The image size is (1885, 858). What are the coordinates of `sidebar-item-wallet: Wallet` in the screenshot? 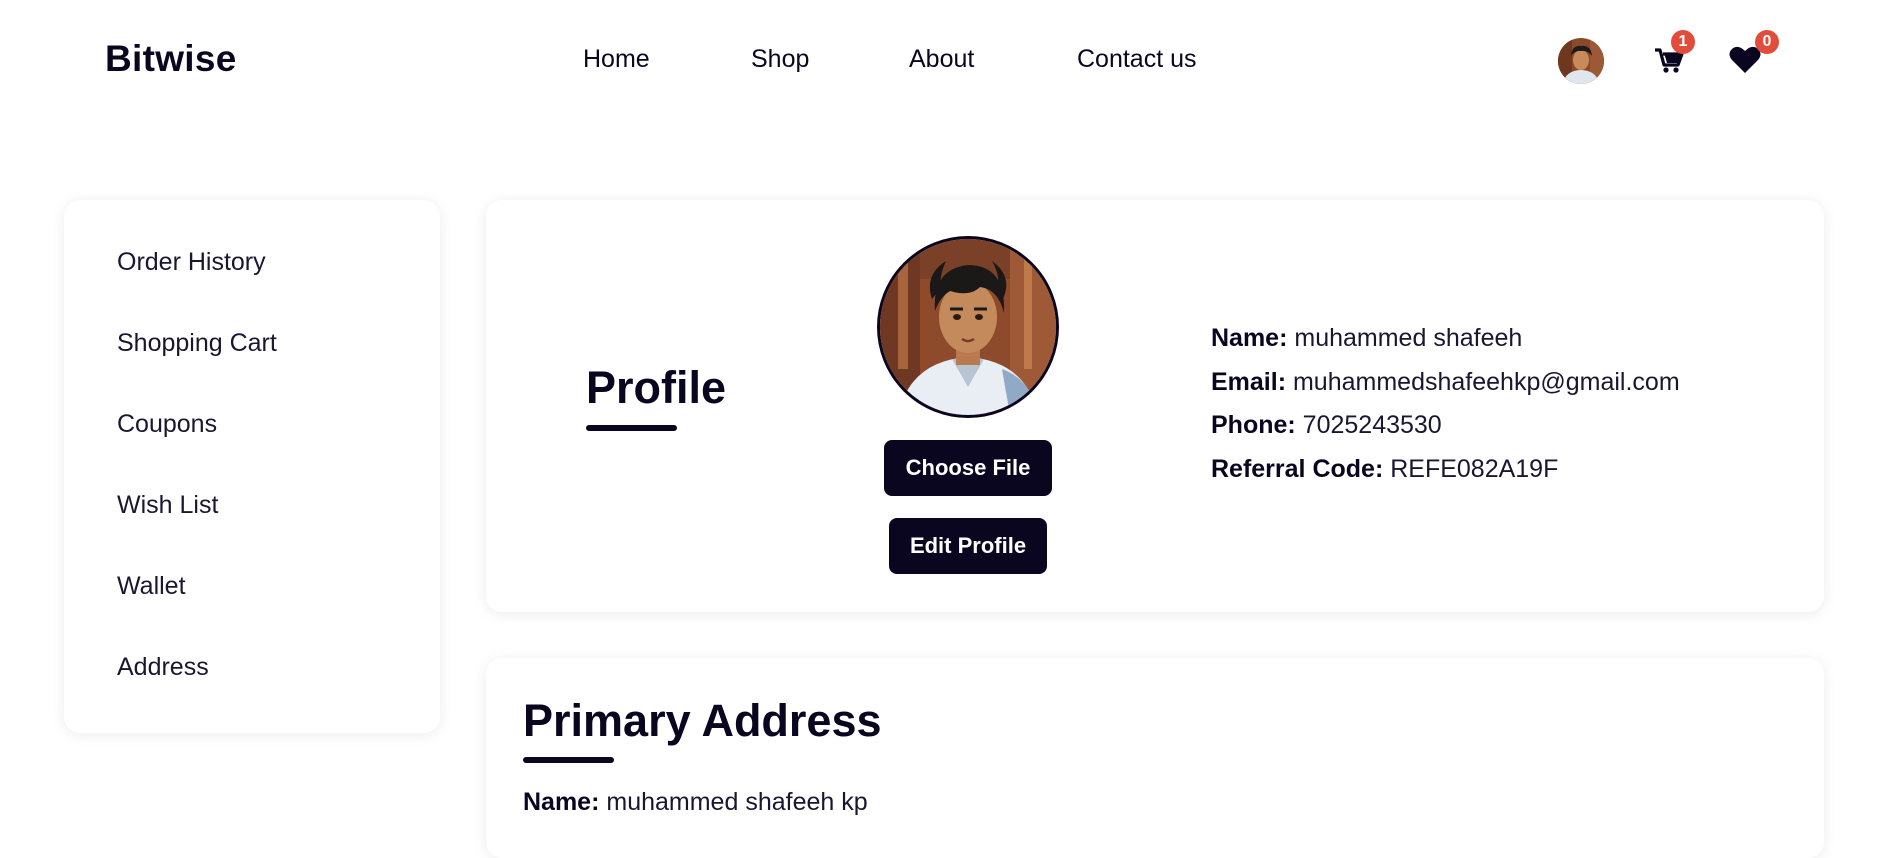 It's located at (197, 611).